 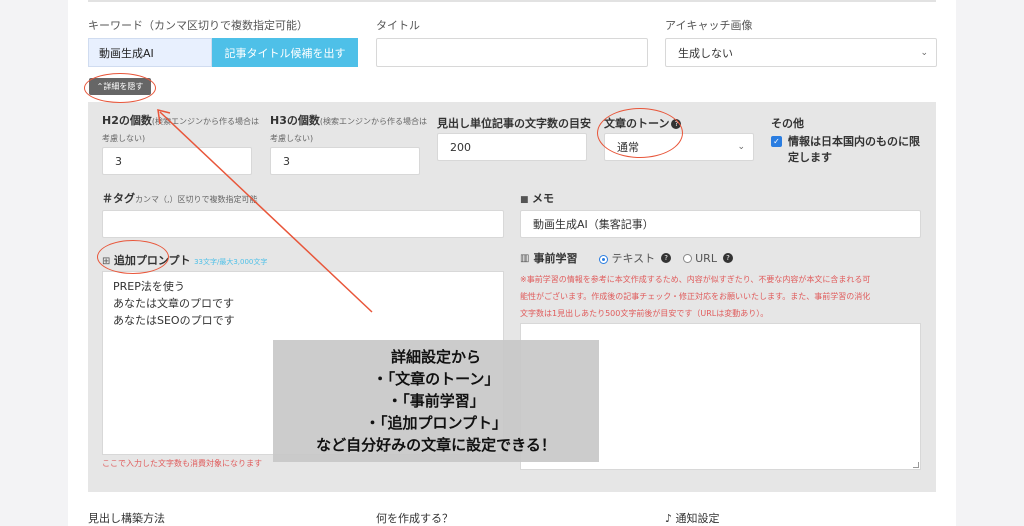 I want to click on caption-line: ・「事前学習」, so click(x=436, y=401).